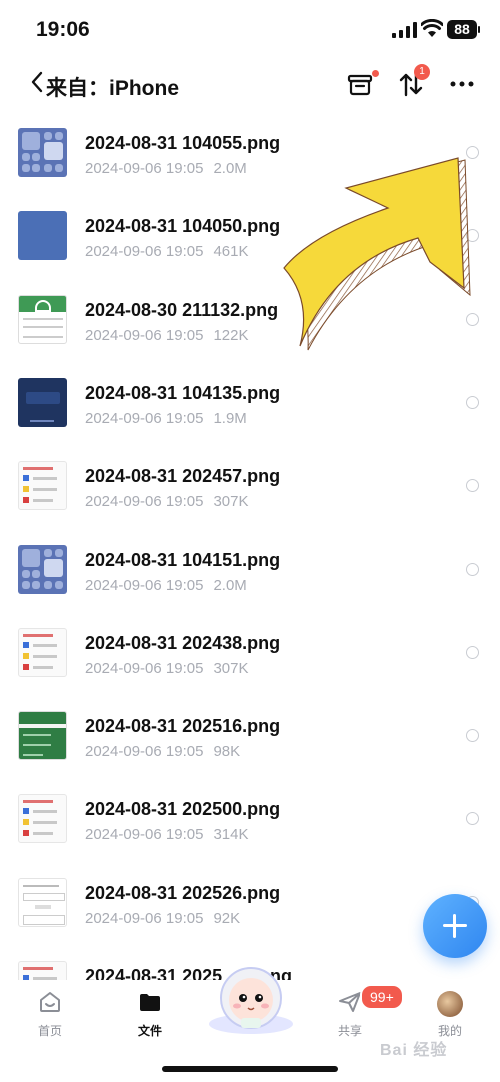 The height and width of the screenshot is (1082, 500). Describe the element at coordinates (182, 309) in the screenshot. I see `file-name: 2024-08-30 211132.png` at that location.